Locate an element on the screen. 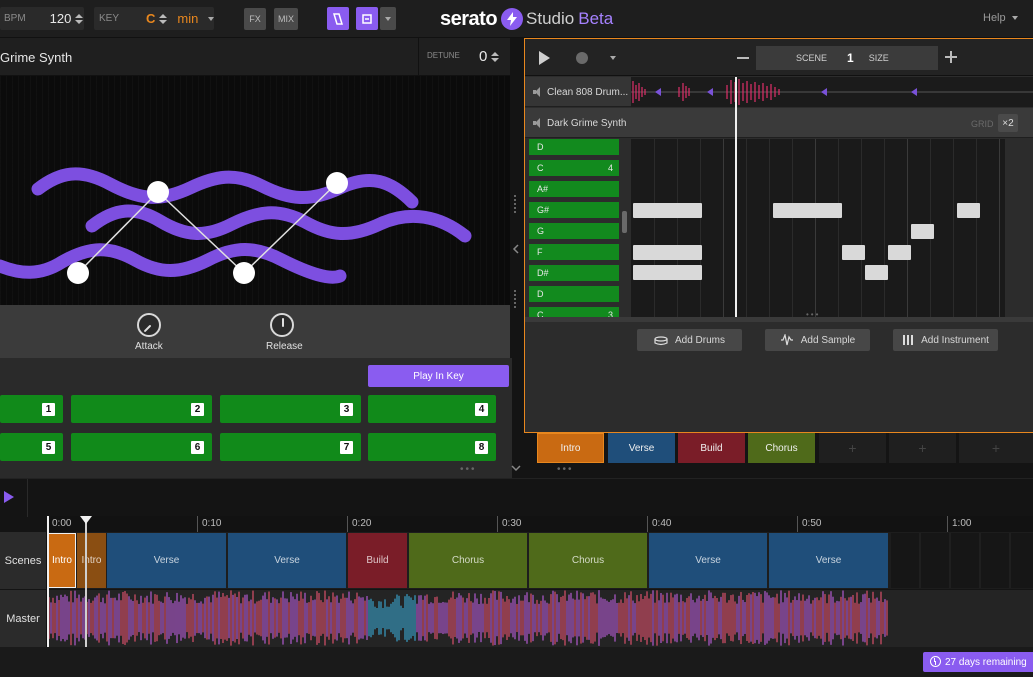 The width and height of the screenshot is (1033, 677). arrangement-segment: Build is located at coordinates (378, 560).